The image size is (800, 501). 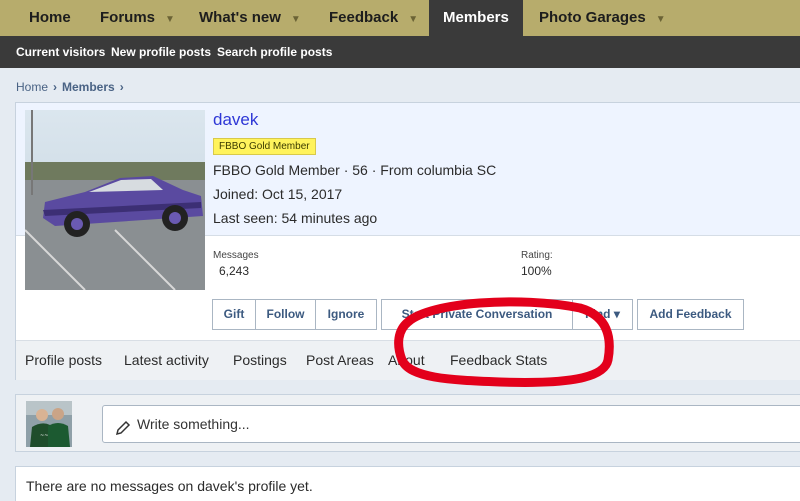 I want to click on nav-members-label: Members, so click(x=476, y=17).